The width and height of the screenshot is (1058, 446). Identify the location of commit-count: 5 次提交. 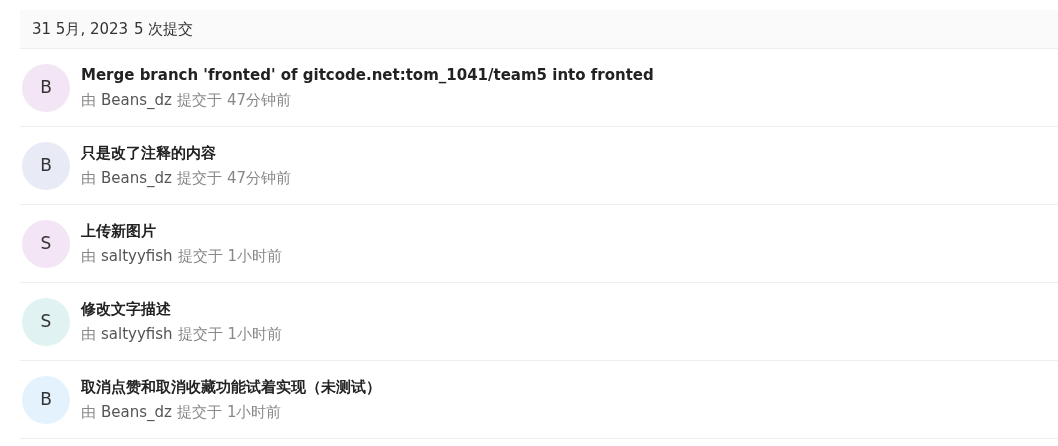
(164, 29).